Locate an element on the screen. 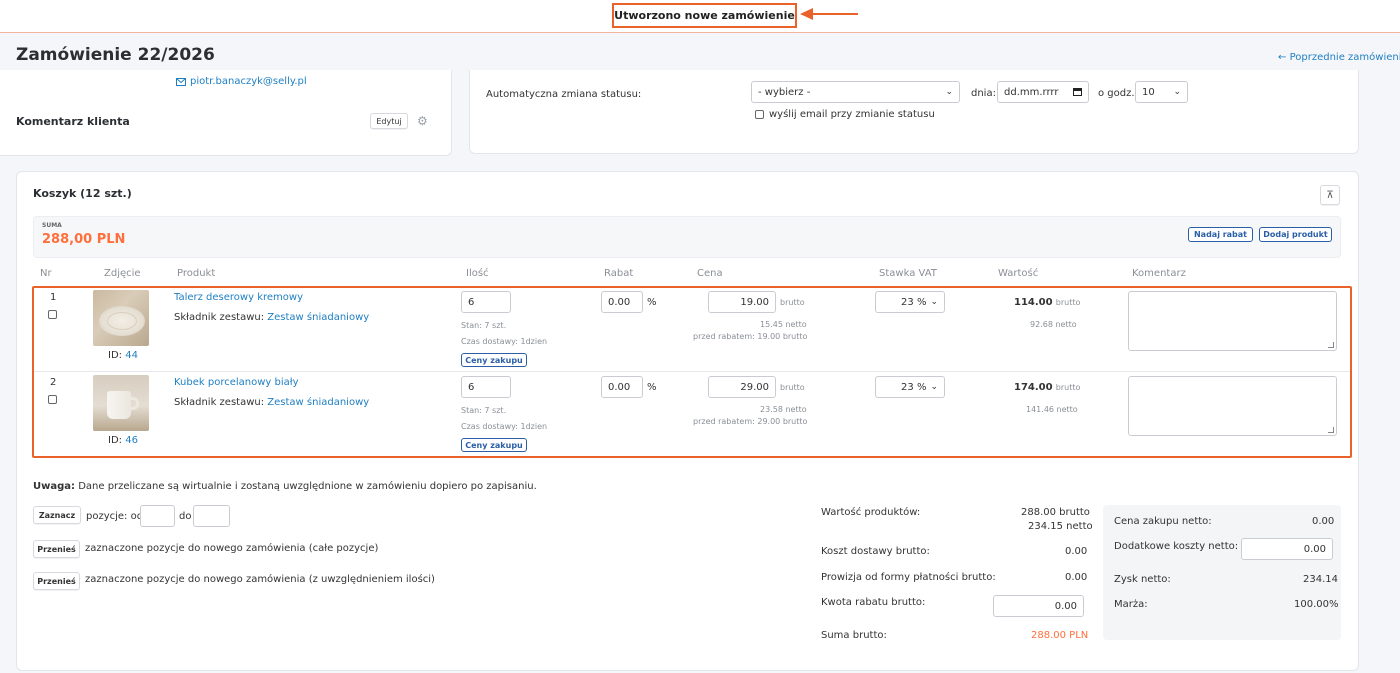  cart-title: Koszyk (12 szt.) is located at coordinates (82, 193).